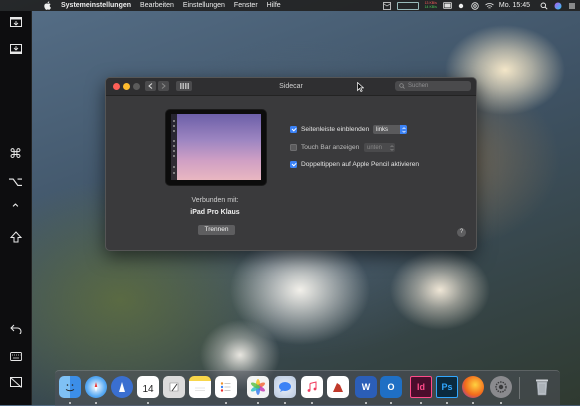  Describe the element at coordinates (274, 5) in the screenshot. I see `menu-hilfe: Hilfe` at that location.